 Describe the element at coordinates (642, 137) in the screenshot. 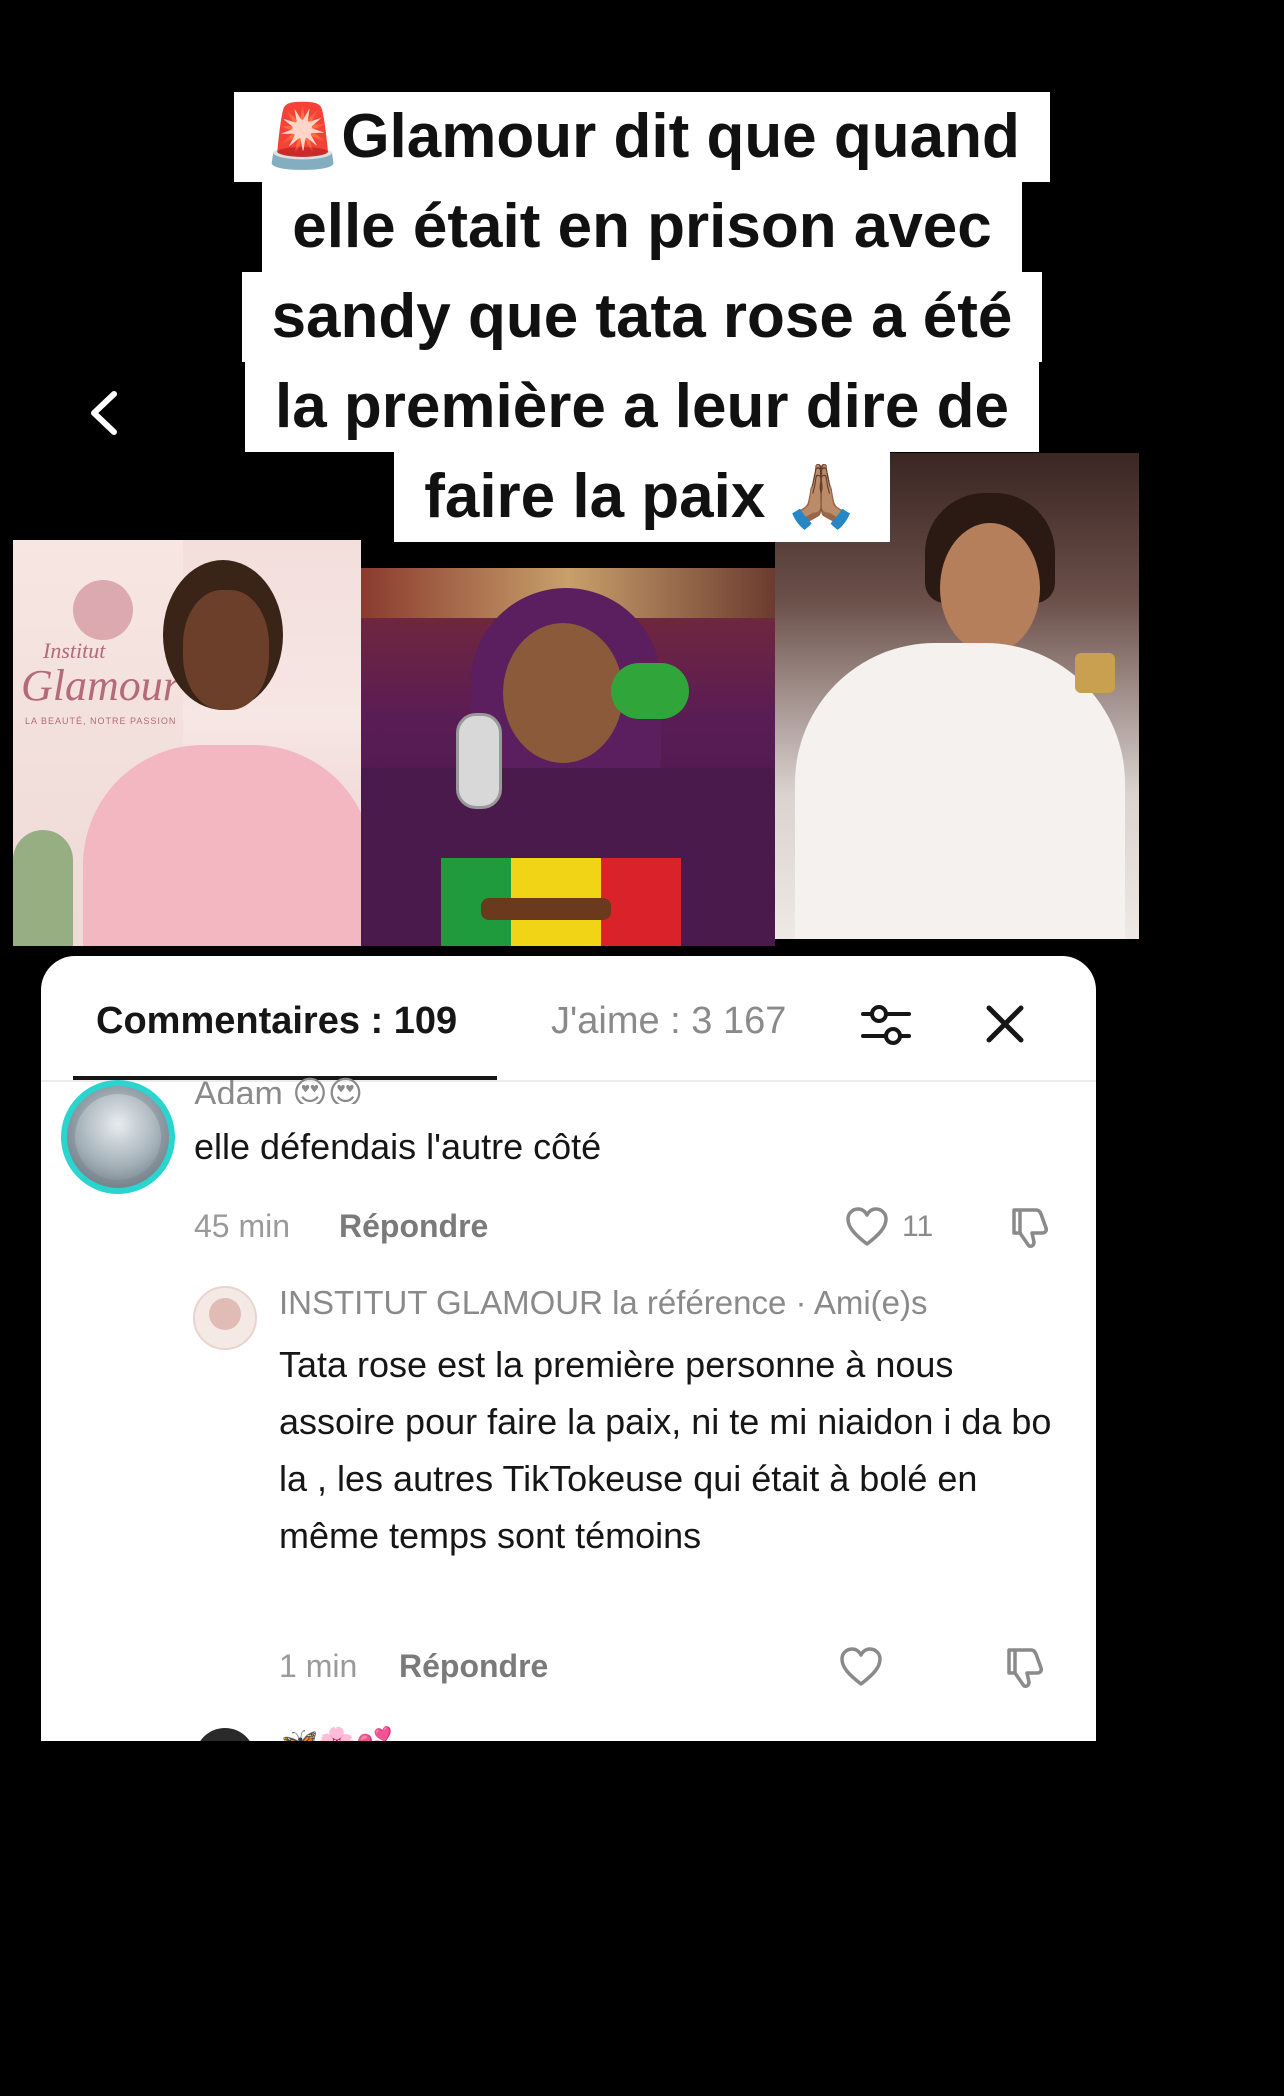

I see `caption-line-1: 🚨Glamour dit que quand` at that location.